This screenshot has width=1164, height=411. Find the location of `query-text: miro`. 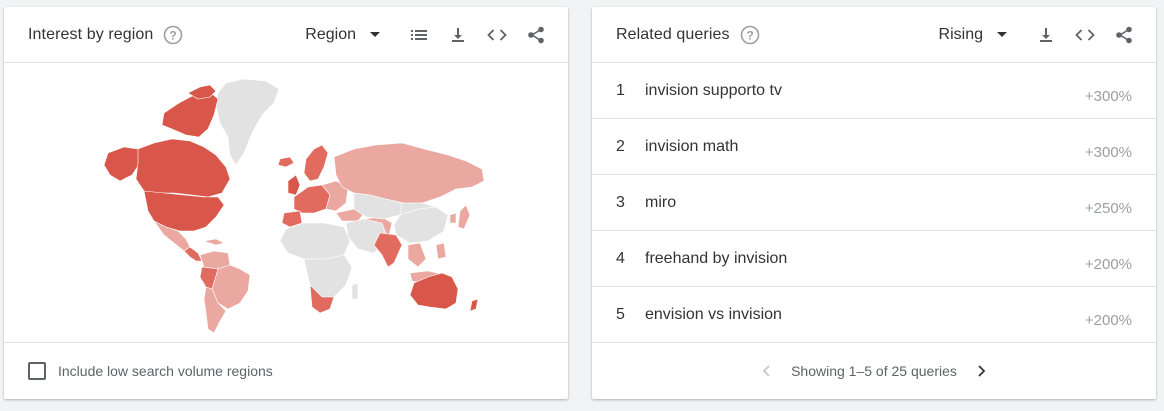

query-text: miro is located at coordinates (660, 203).